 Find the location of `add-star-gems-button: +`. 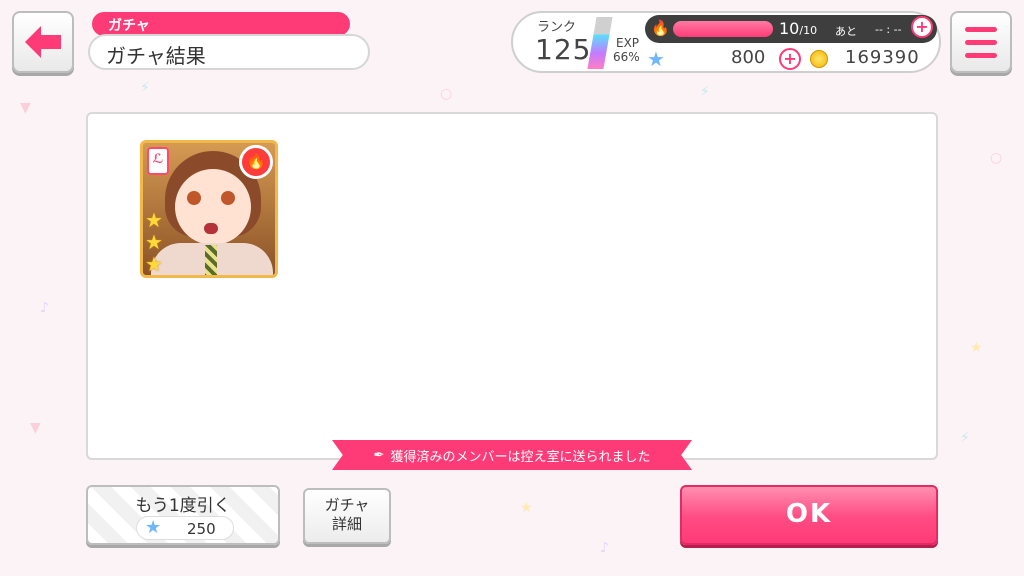

add-star-gems-button: + is located at coordinates (790, 59).